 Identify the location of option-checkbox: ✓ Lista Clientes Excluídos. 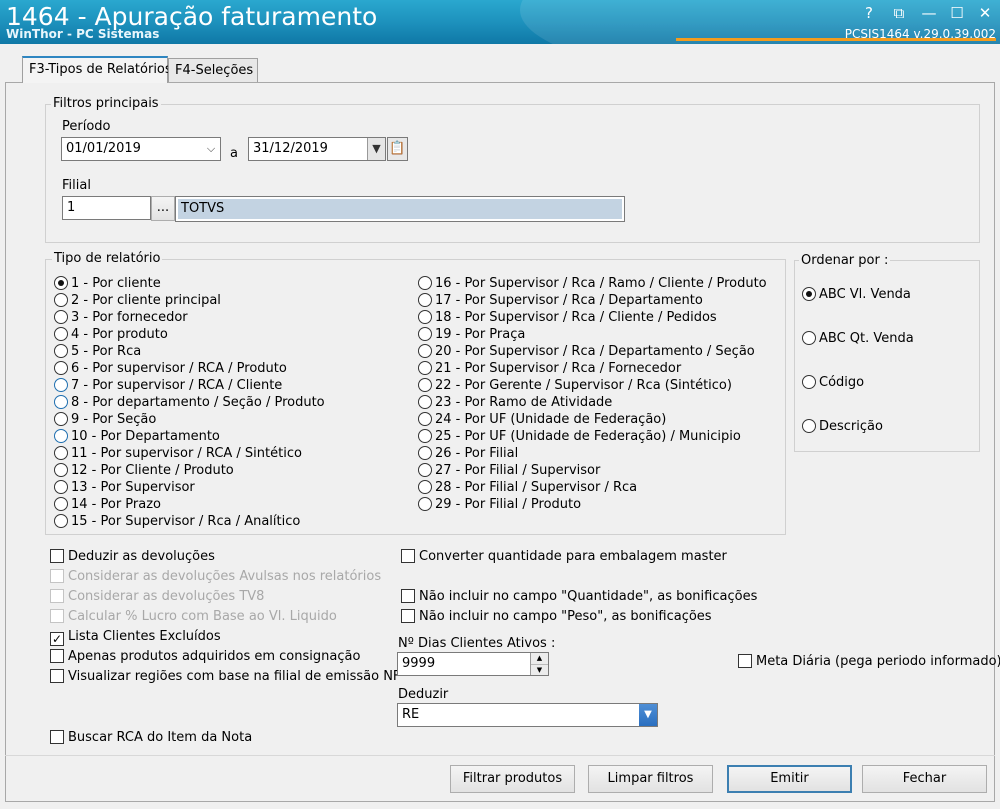
(225, 639).